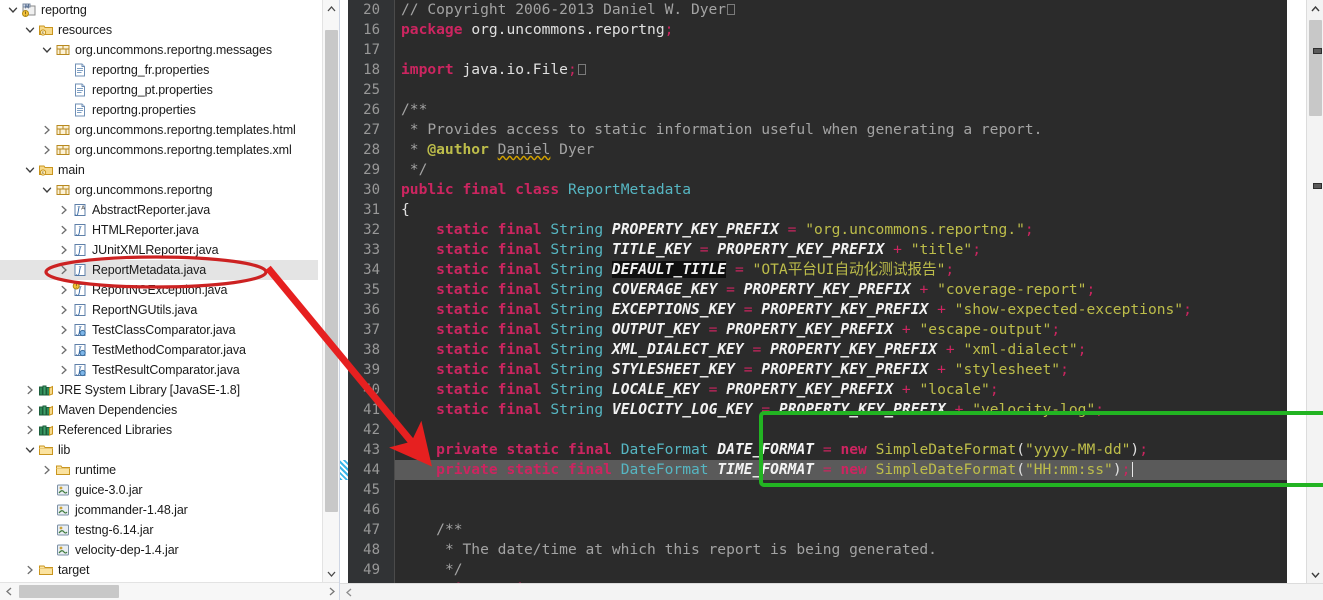 Image resolution: width=1323 pixels, height=600 pixels. I want to click on line-number: 48, so click(371, 550).